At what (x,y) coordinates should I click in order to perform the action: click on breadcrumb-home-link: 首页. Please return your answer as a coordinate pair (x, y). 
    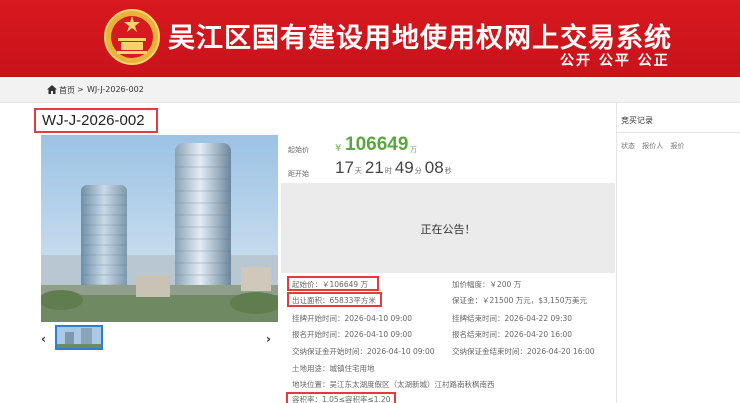
    Looking at the image, I should click on (67, 90).